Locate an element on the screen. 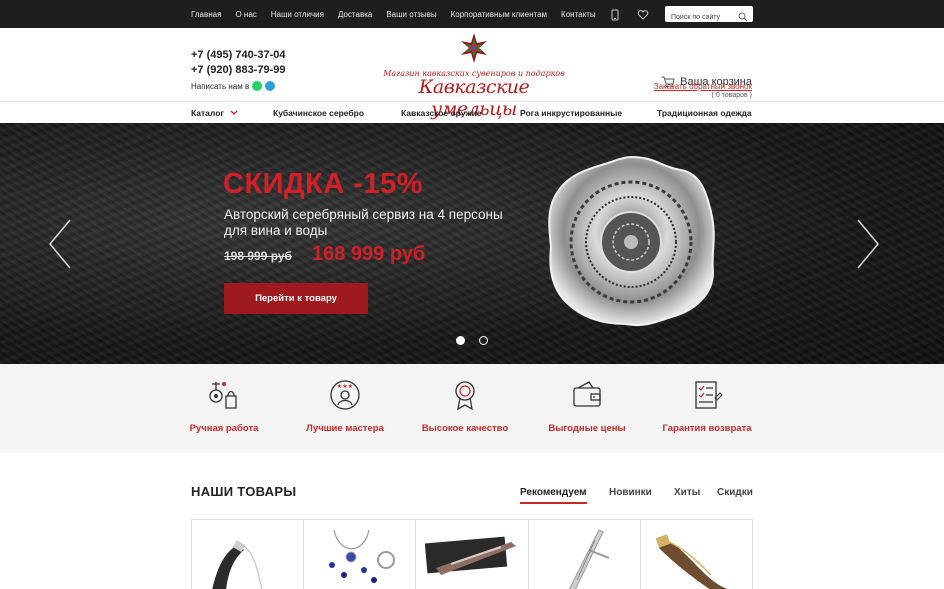 This screenshot has height=589, width=944. slider-next-arrow is located at coordinates (868, 246).